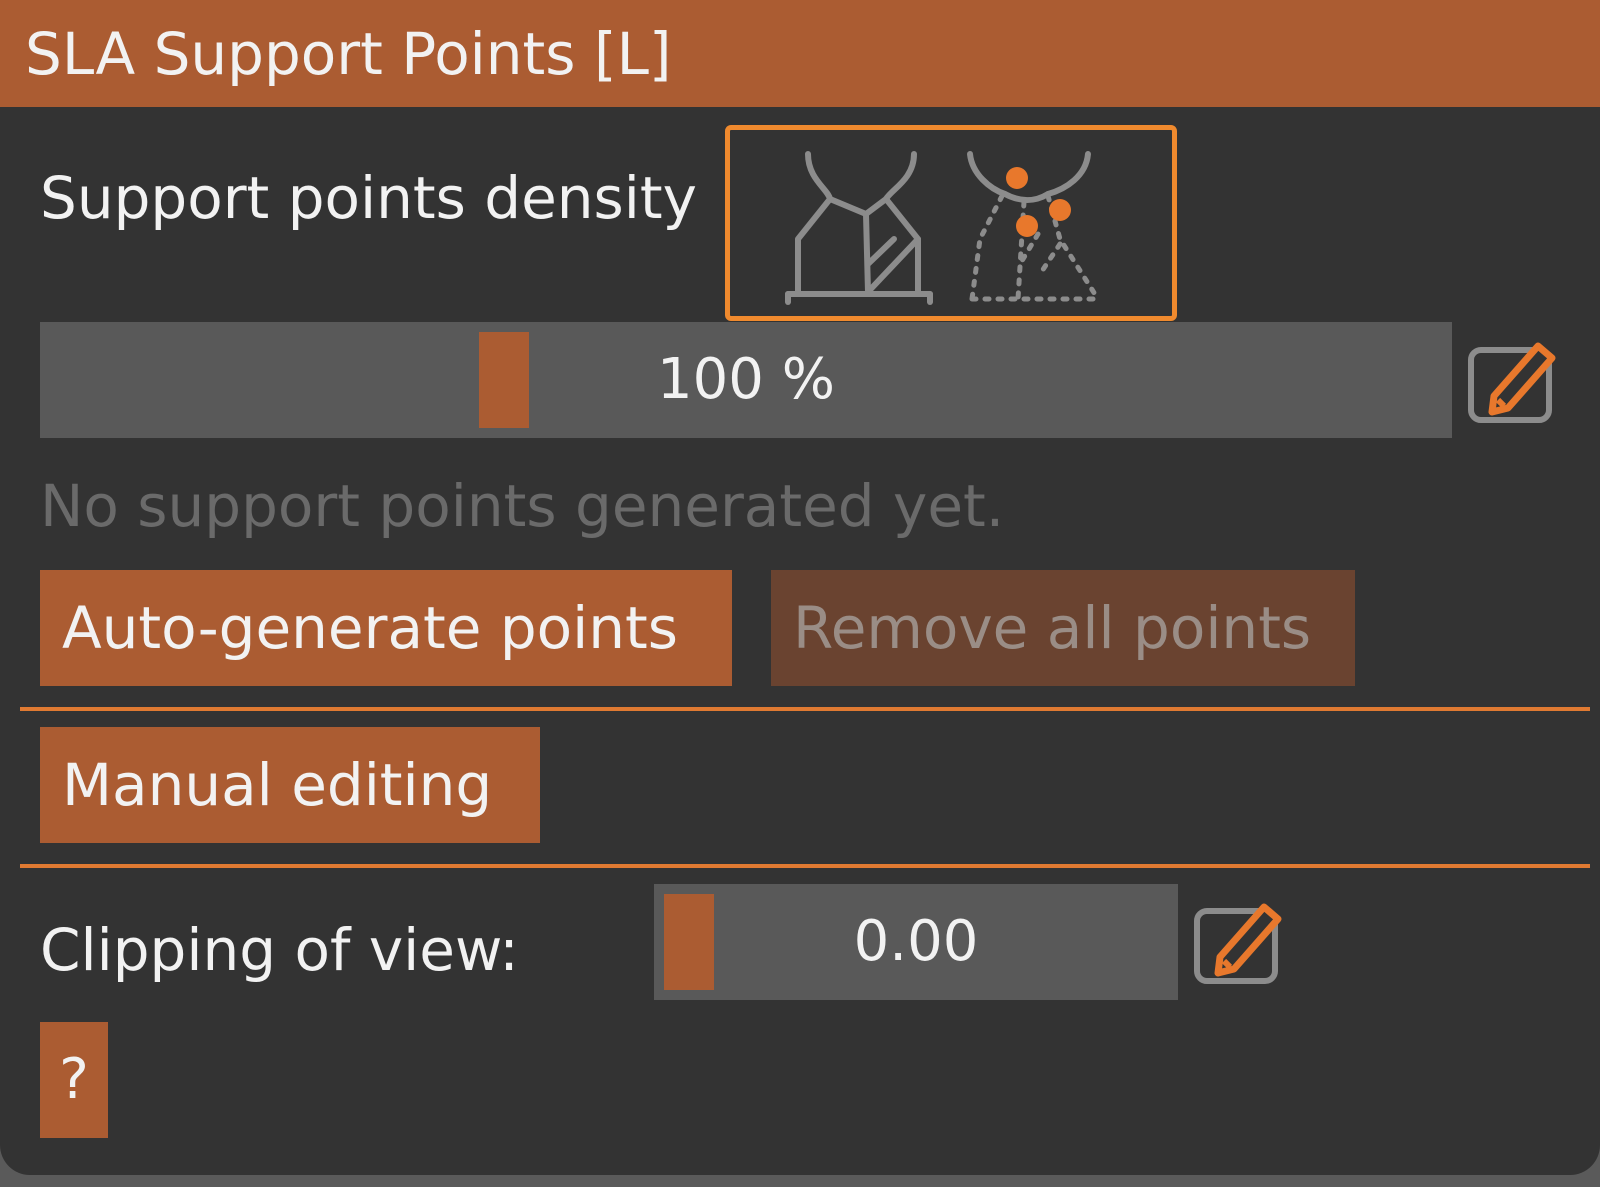 Image resolution: width=1600 pixels, height=1187 pixels. I want to click on density-edit-button, so click(1511, 380).